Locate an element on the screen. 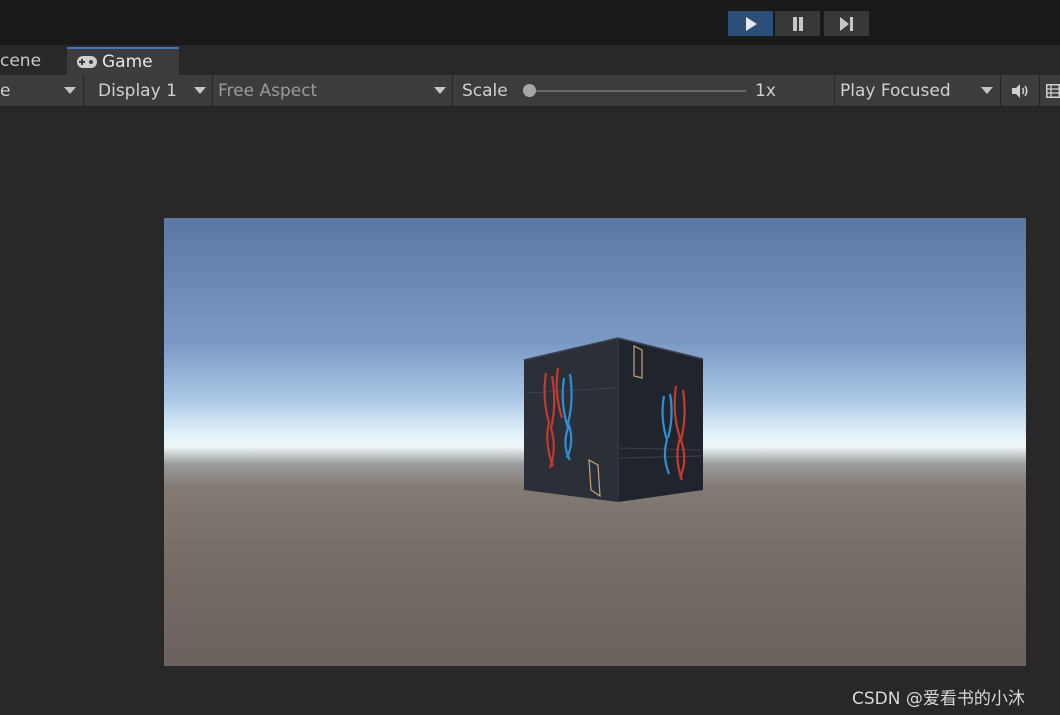  scale-slider-track is located at coordinates (637, 91).